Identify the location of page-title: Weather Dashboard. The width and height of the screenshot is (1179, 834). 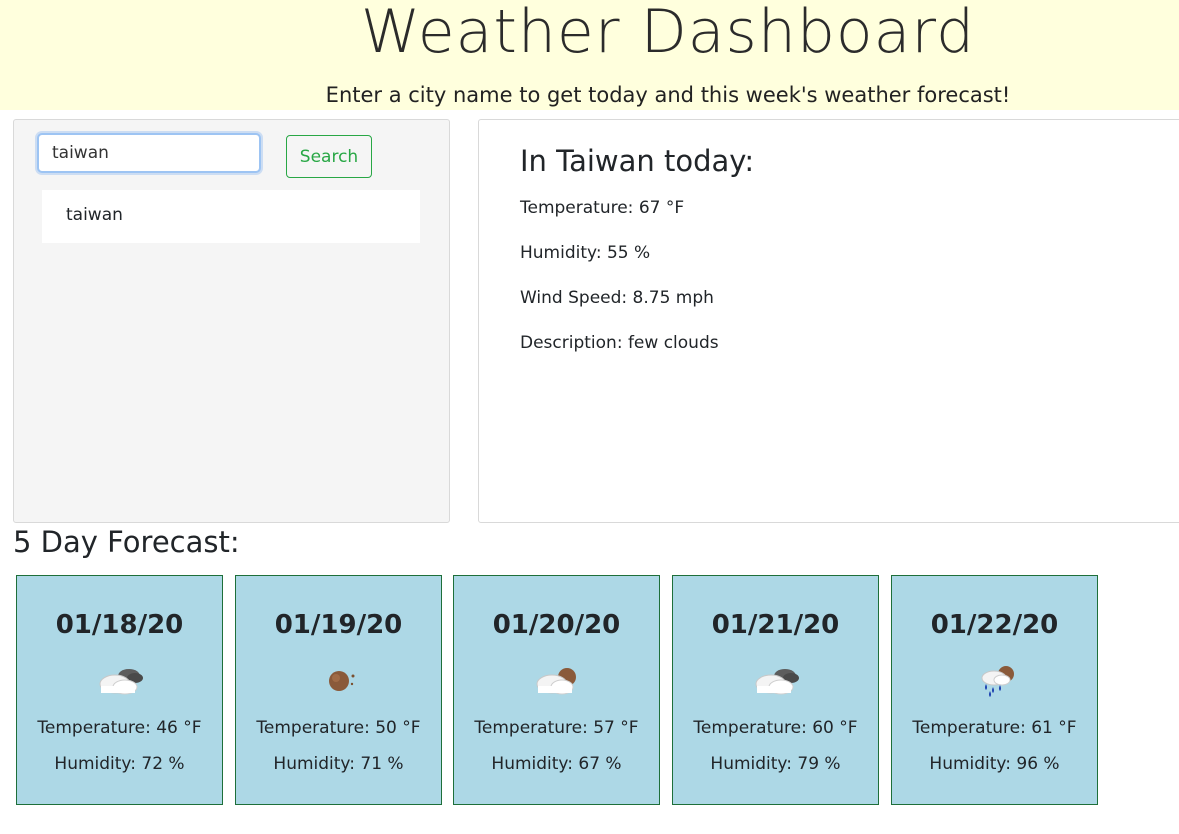
(668, 33).